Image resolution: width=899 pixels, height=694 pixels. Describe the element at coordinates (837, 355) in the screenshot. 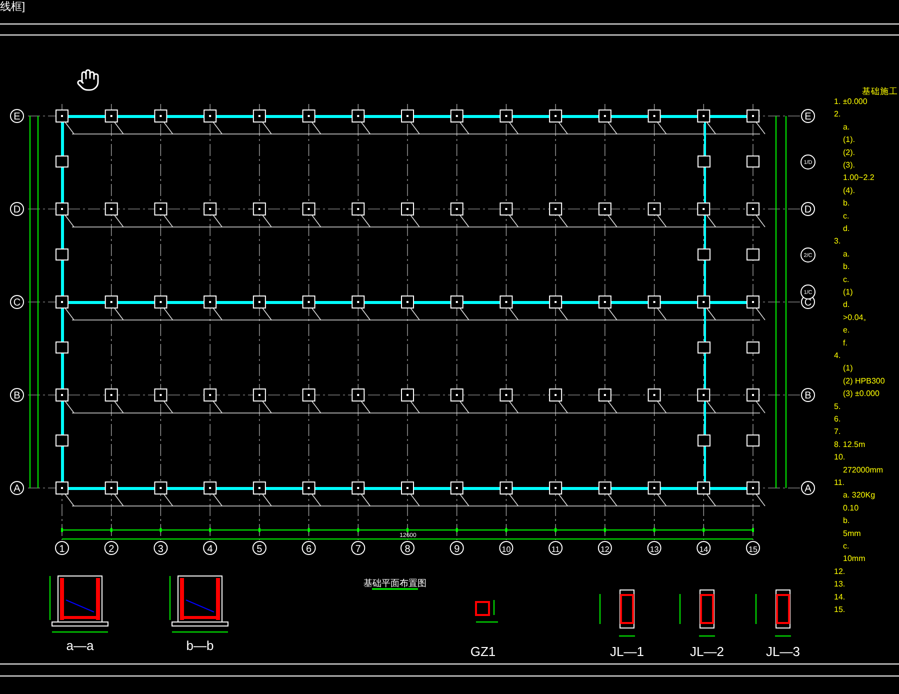

I see `note-line: 4.` at that location.